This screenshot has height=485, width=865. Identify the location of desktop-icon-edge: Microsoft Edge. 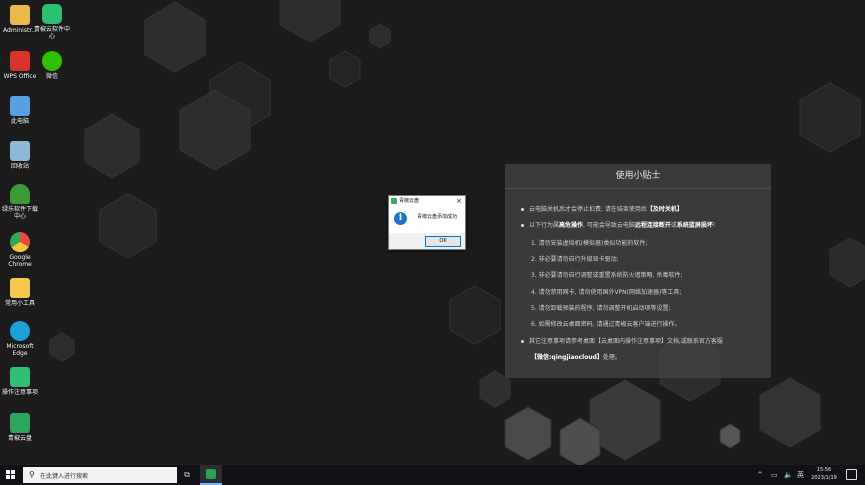
(20, 339).